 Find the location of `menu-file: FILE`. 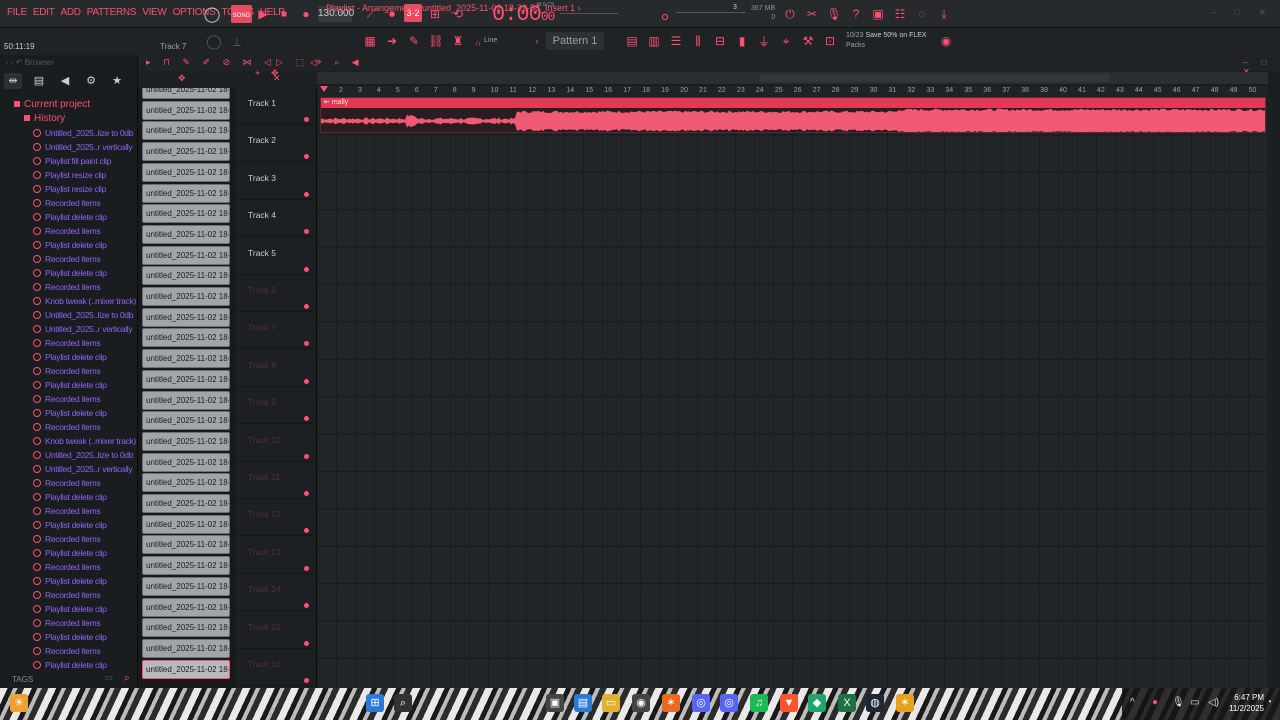

menu-file: FILE is located at coordinates (17, 12).